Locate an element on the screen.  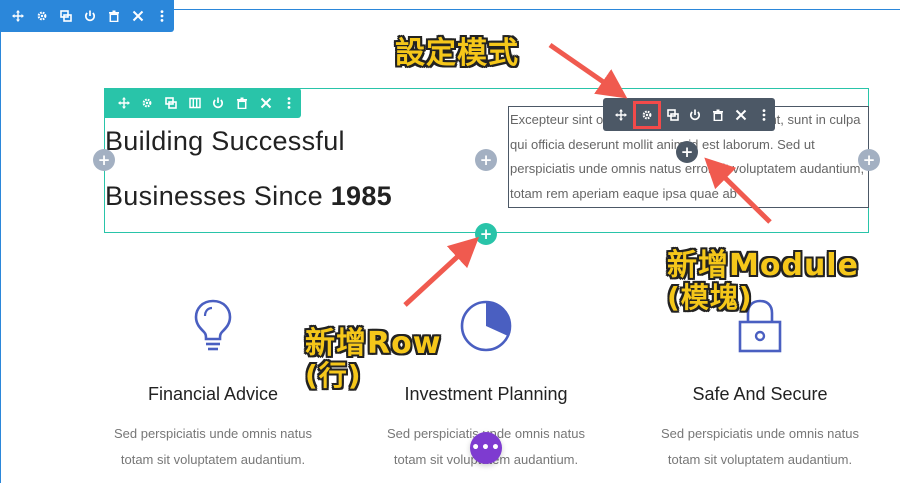
add-column-left-button: + is located at coordinates (104, 160).